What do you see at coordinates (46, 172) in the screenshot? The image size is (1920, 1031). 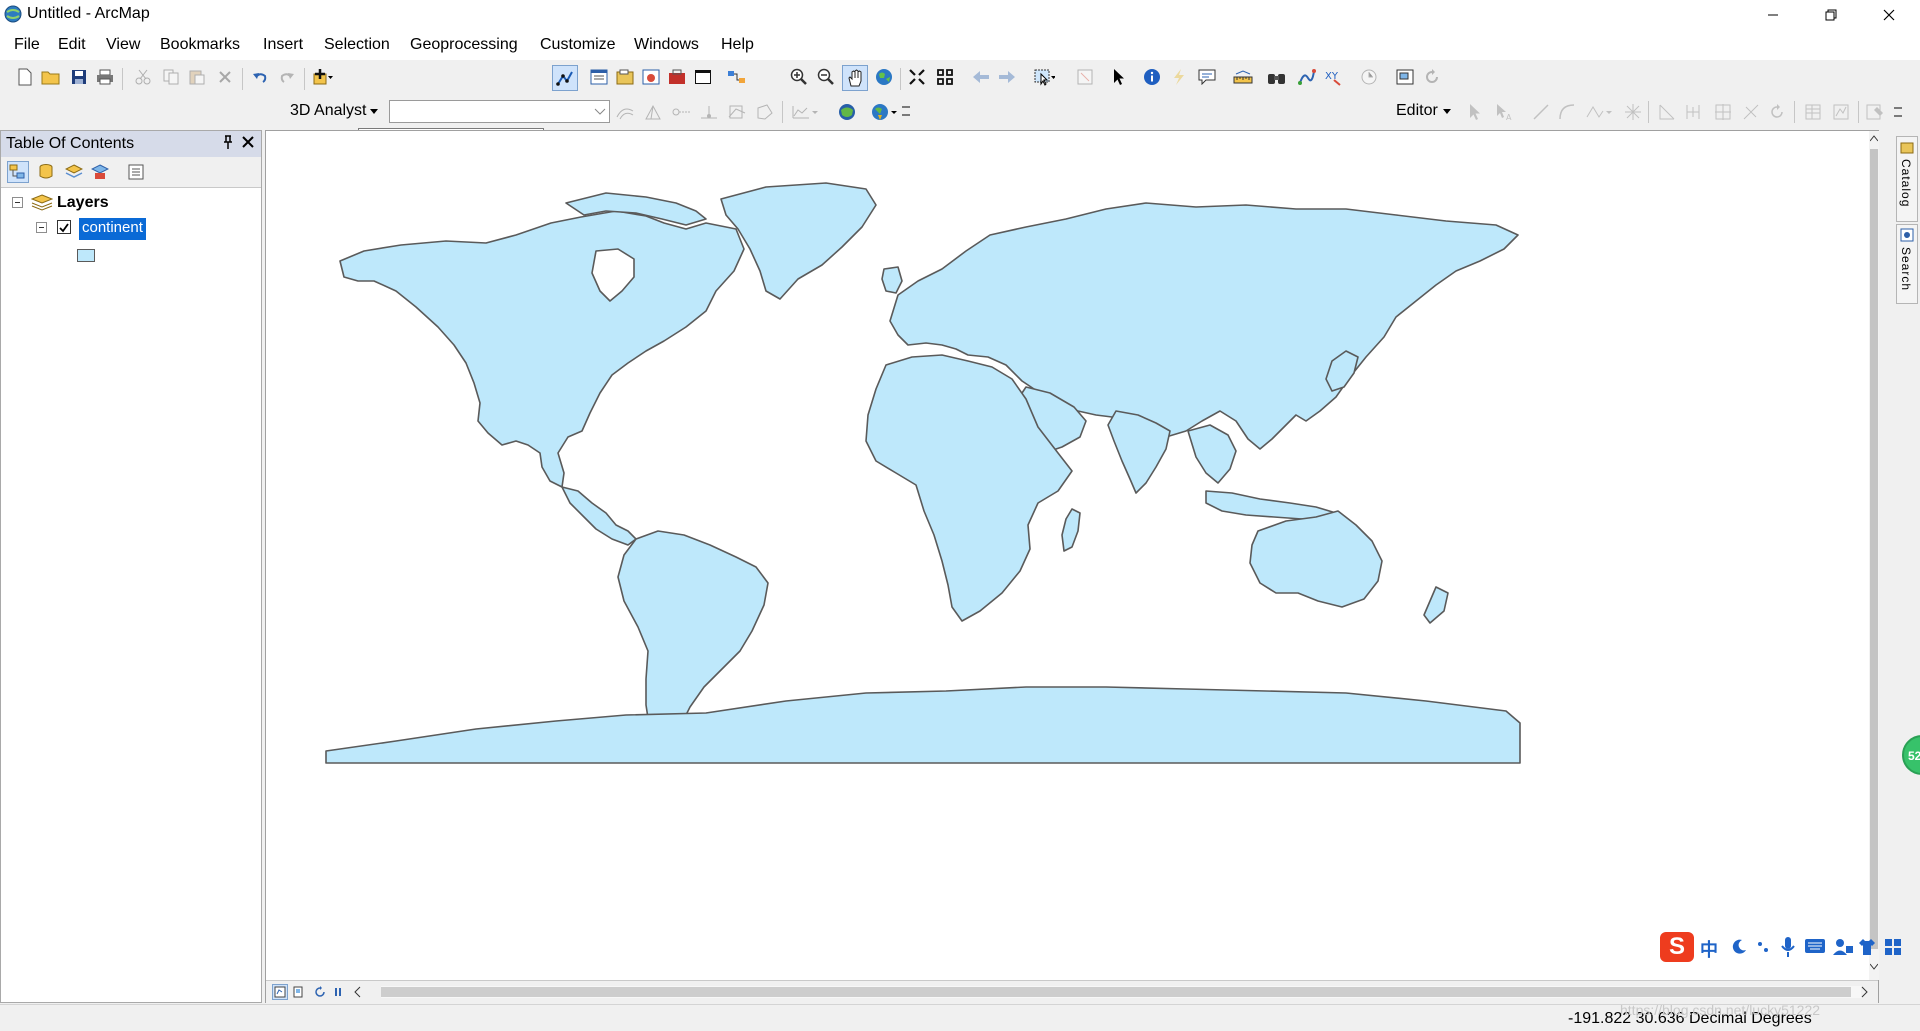 I see `list-by-source-button` at bounding box center [46, 172].